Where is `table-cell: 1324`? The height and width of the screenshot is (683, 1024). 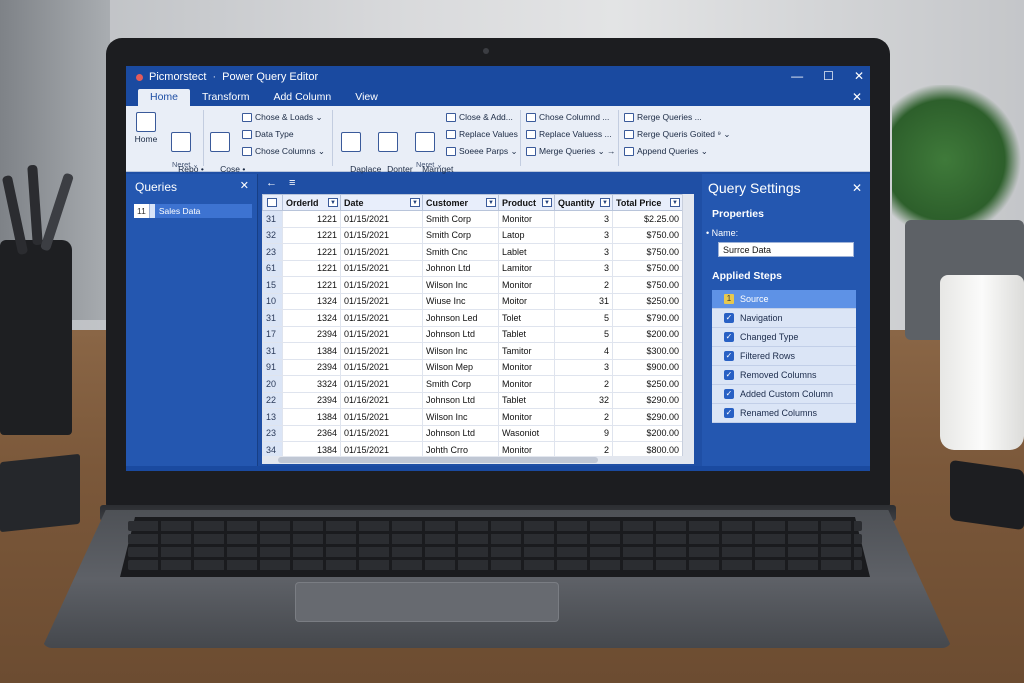
table-cell: 1324 is located at coordinates (311, 318).